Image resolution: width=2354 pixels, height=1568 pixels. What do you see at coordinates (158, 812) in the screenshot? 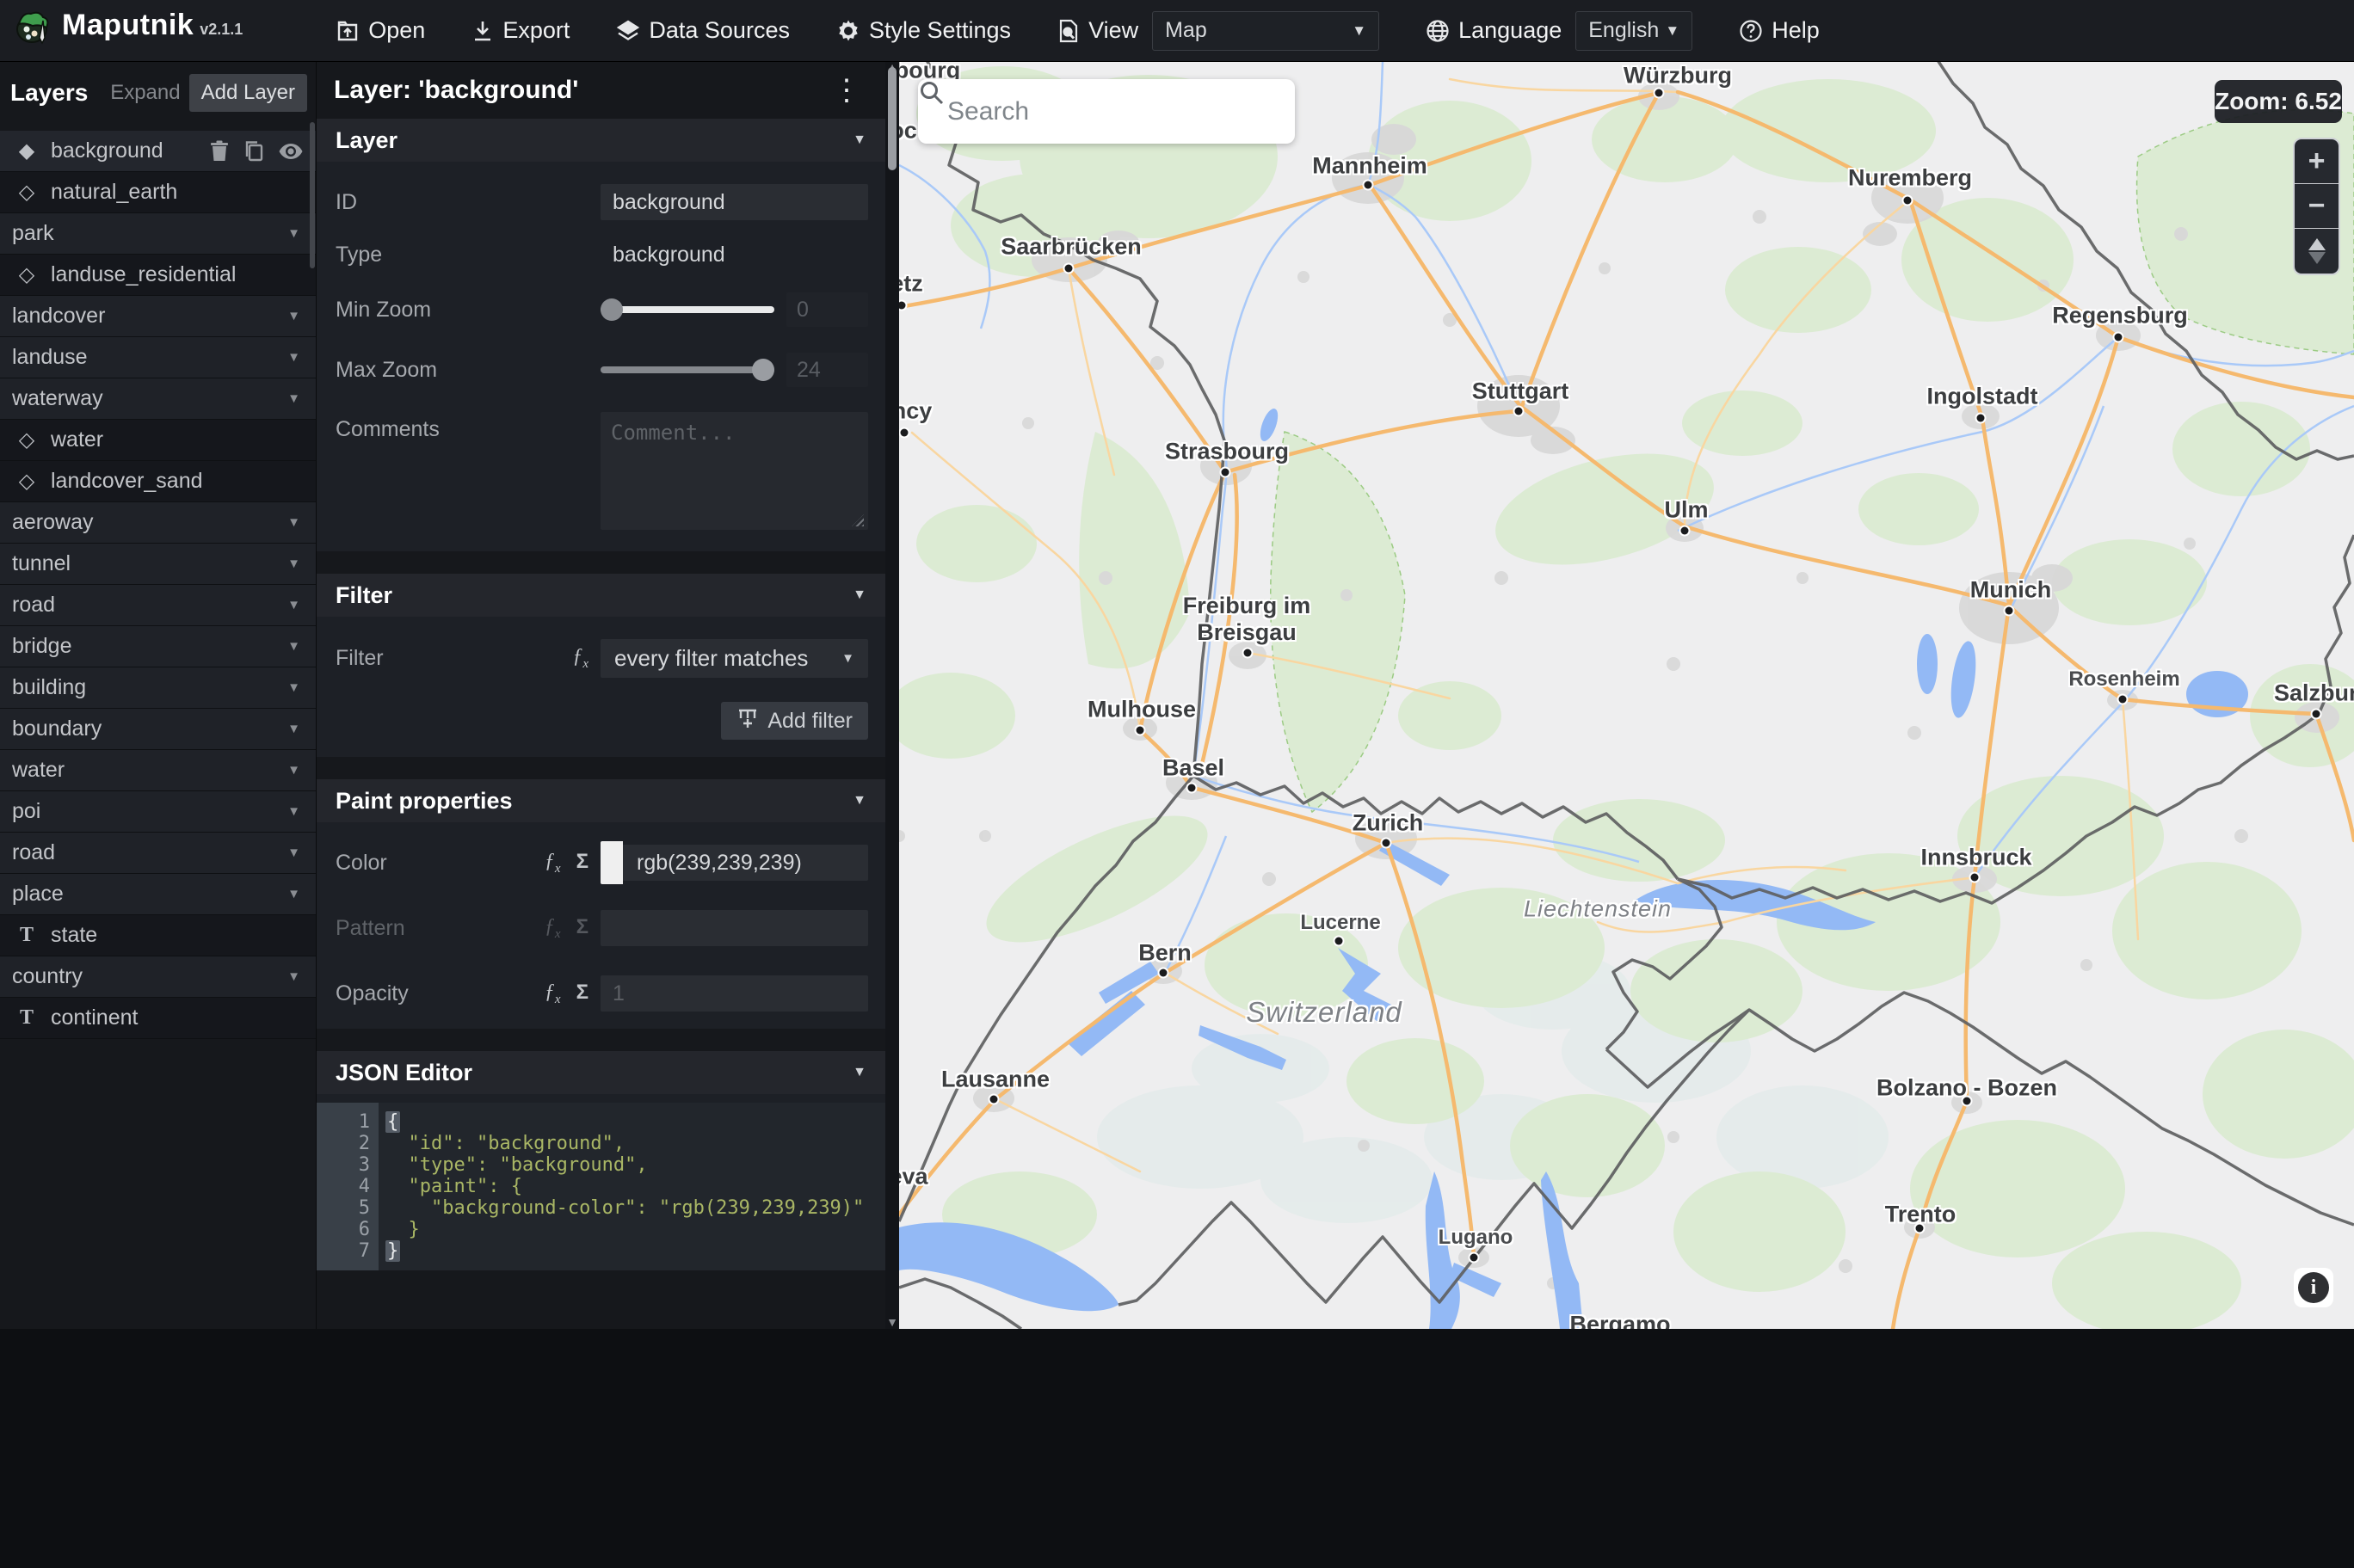
I see `layer-group-poi: poi ▼` at bounding box center [158, 812].